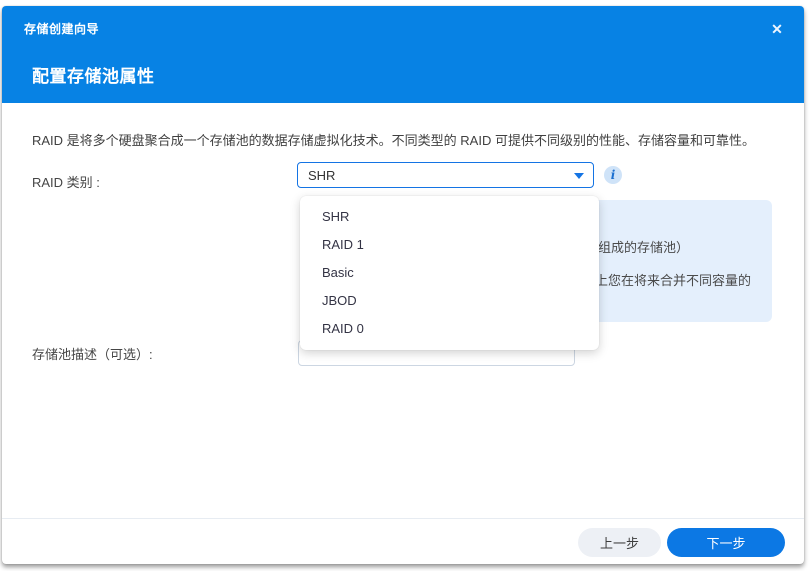 Image resolution: width=812 pixels, height=571 pixels. I want to click on info-icon: i, so click(613, 175).